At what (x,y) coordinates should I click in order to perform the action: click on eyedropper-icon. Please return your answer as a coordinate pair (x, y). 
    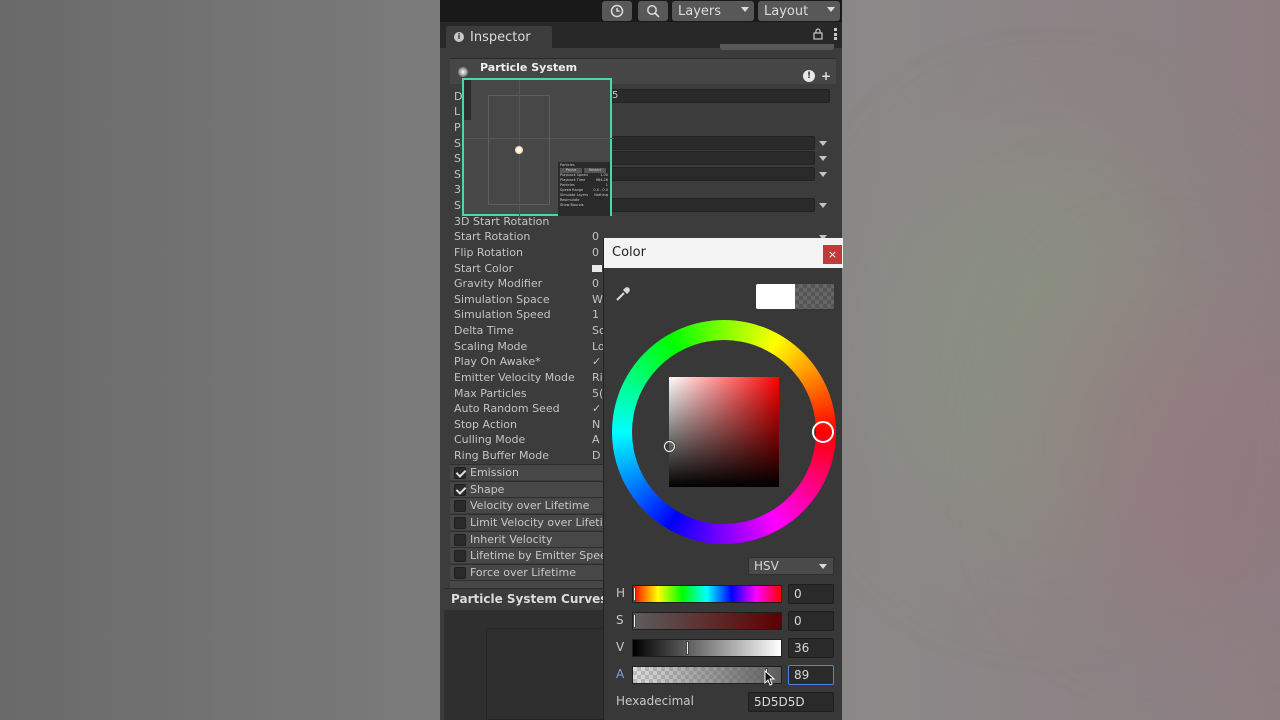
    Looking at the image, I should click on (623, 294).